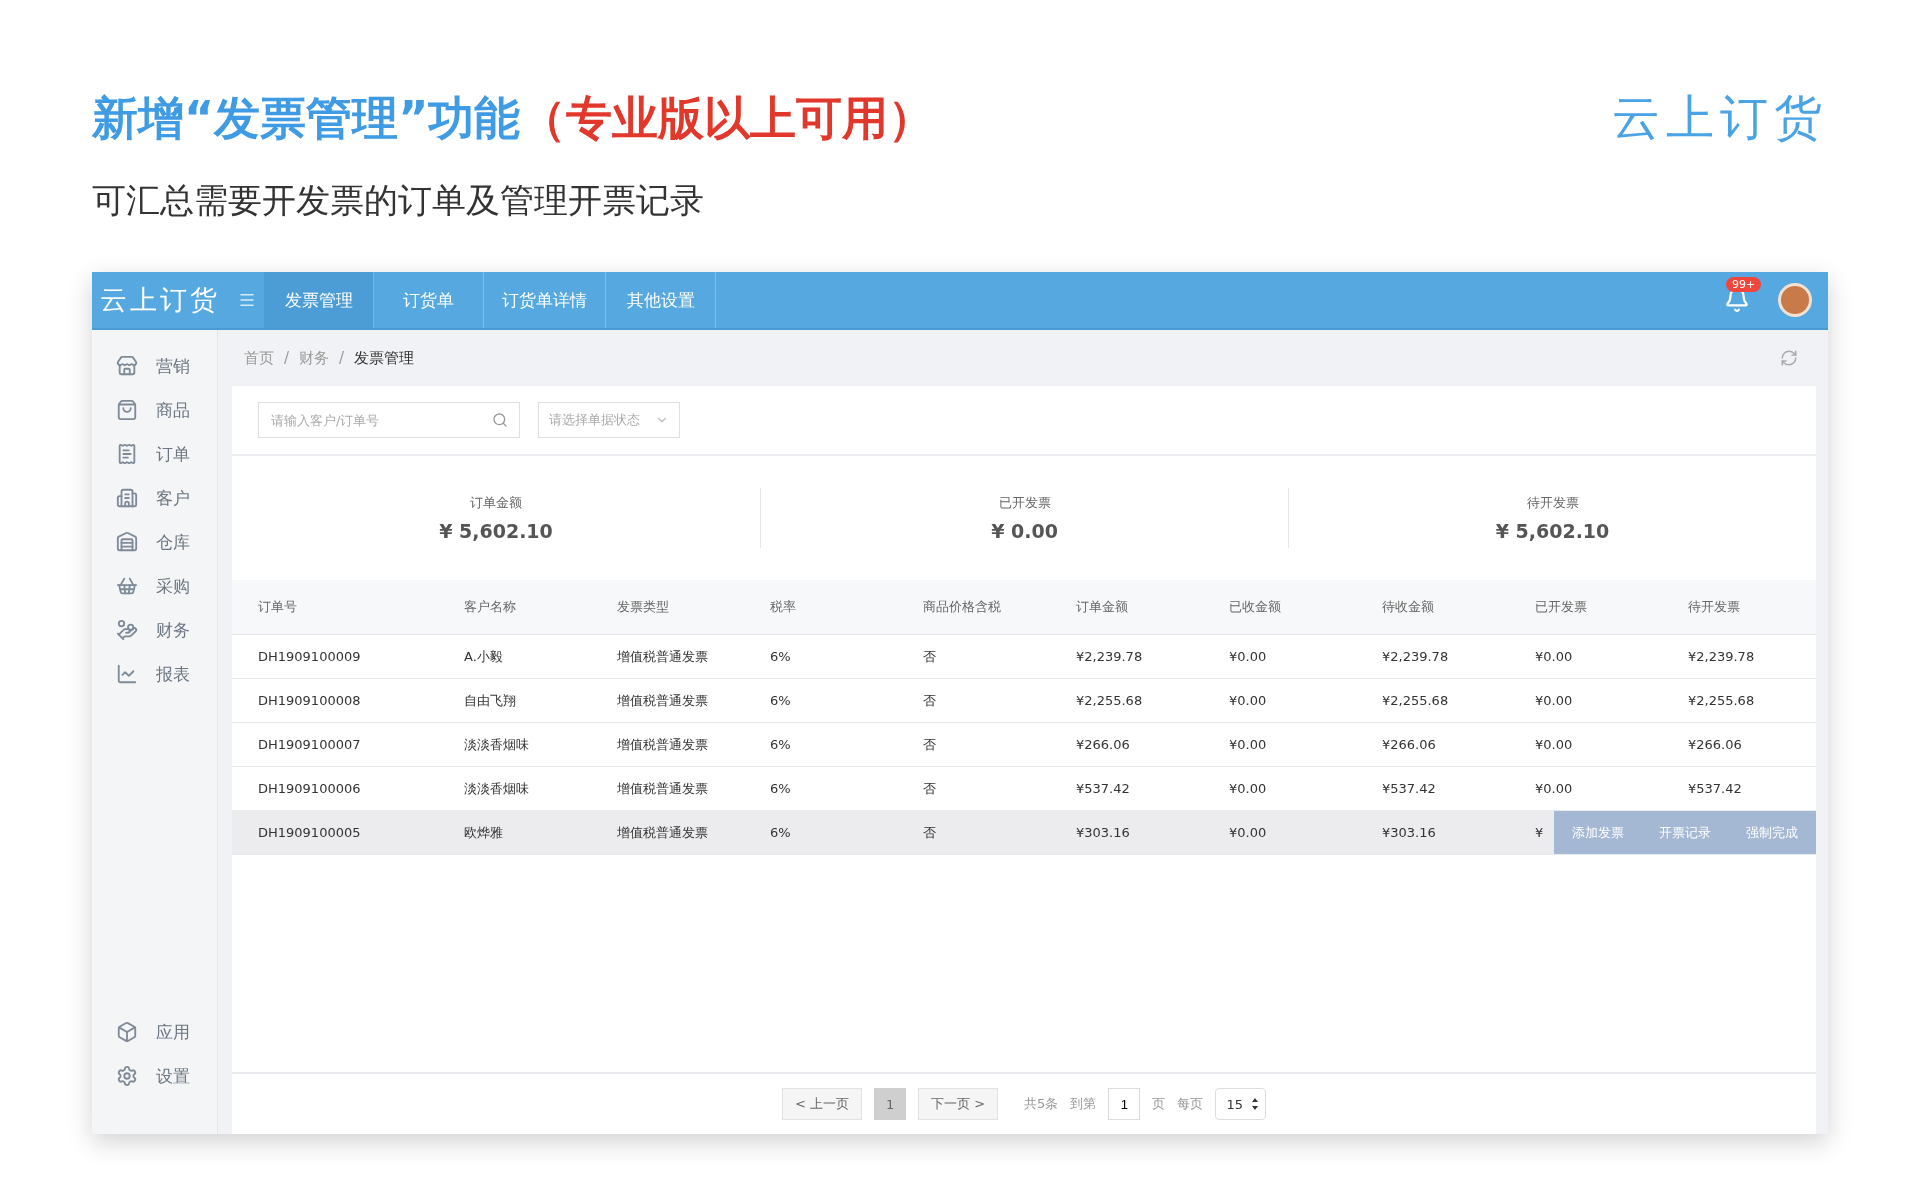 The width and height of the screenshot is (1920, 1200). Describe the element at coordinates (173, 542) in the screenshot. I see `sidebar-item: 仓库` at that location.